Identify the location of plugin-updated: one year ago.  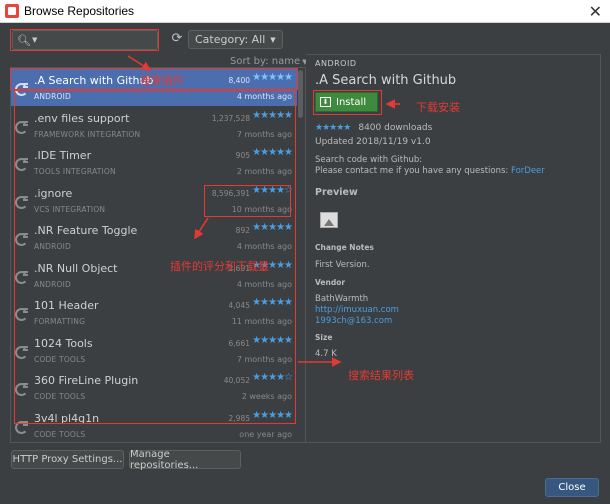
(265, 434).